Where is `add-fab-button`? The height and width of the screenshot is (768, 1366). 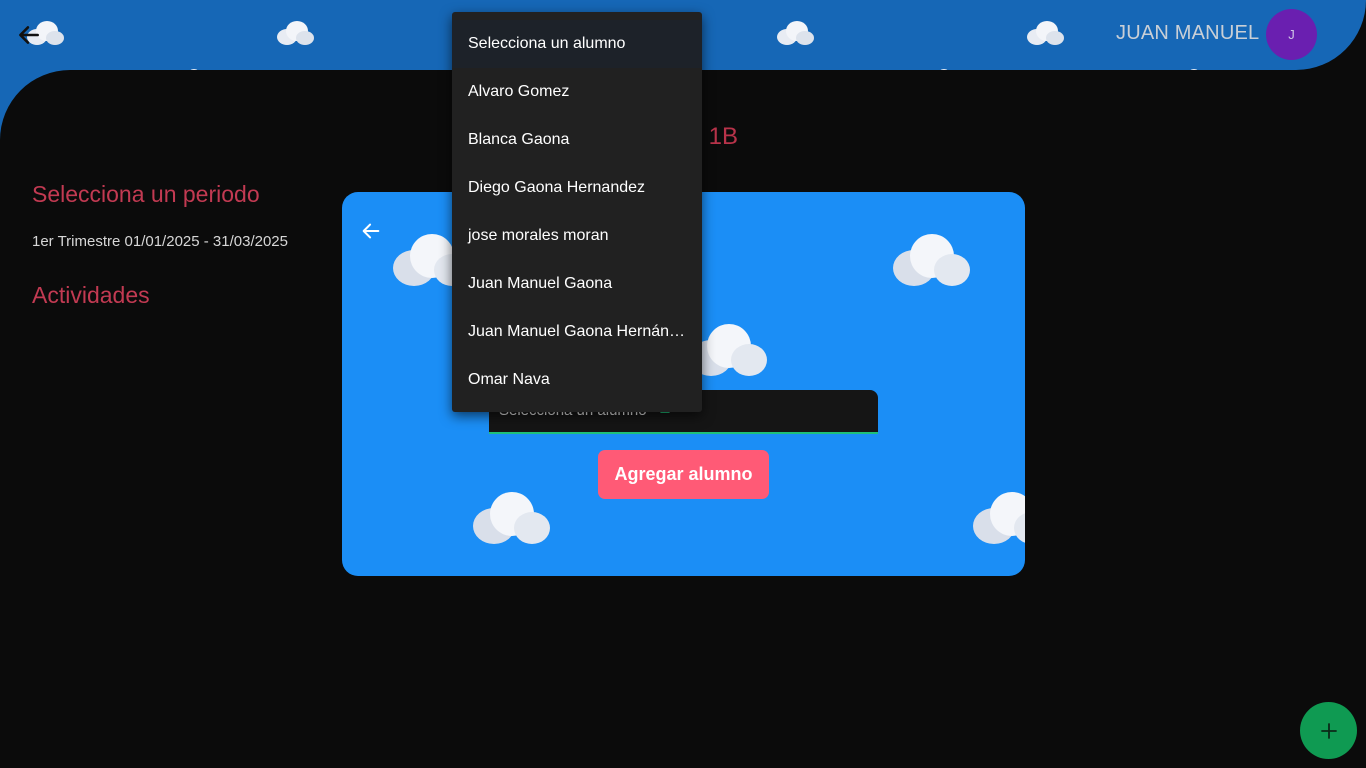 add-fab-button is located at coordinates (1328, 730).